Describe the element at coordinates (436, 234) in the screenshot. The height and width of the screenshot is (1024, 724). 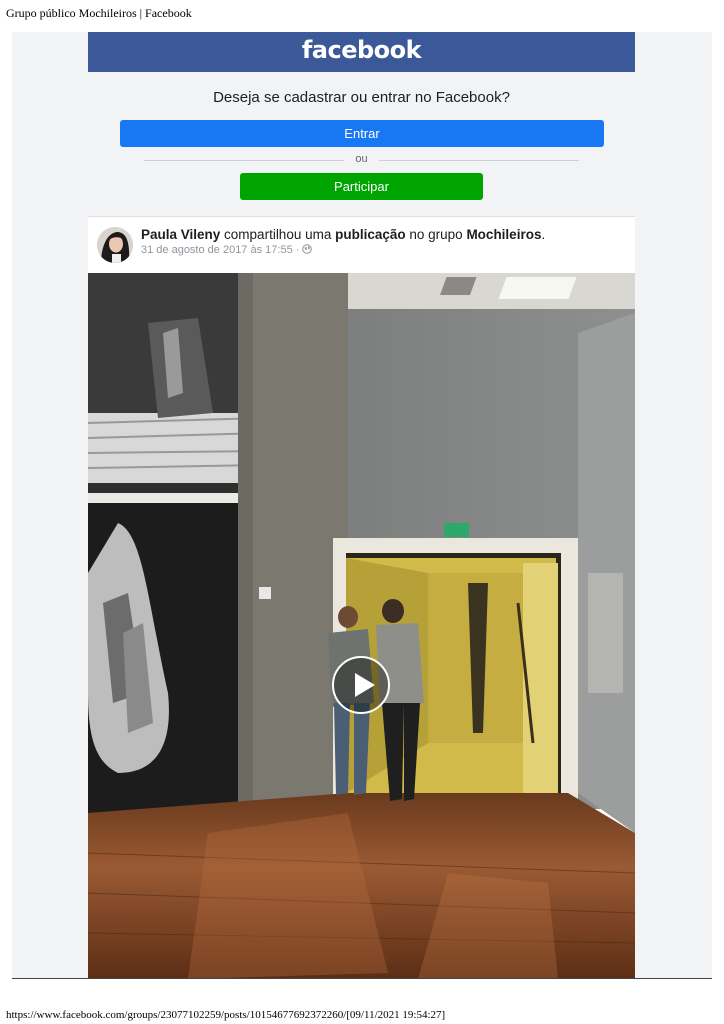
I see `group-prefix: no grupo` at that location.